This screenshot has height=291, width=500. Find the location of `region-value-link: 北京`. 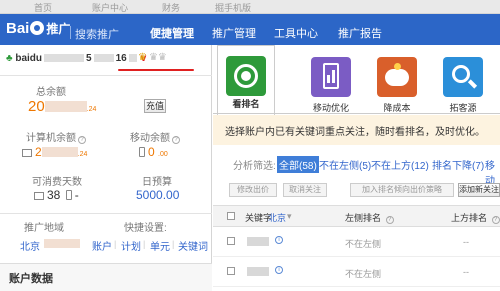

region-value-link: 北京 is located at coordinates (30, 245).